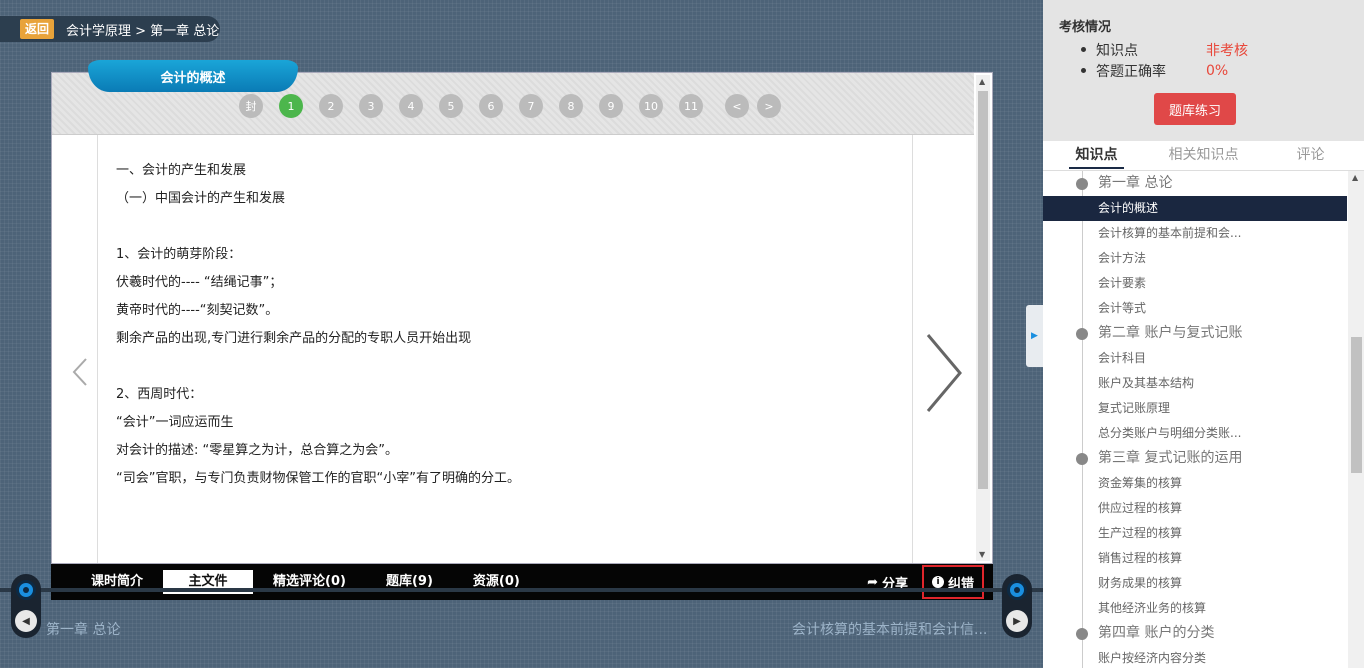  What do you see at coordinates (1195, 333) in the screenshot?
I see `tree-chapter: 第二章 账户与复式记账` at bounding box center [1195, 333].